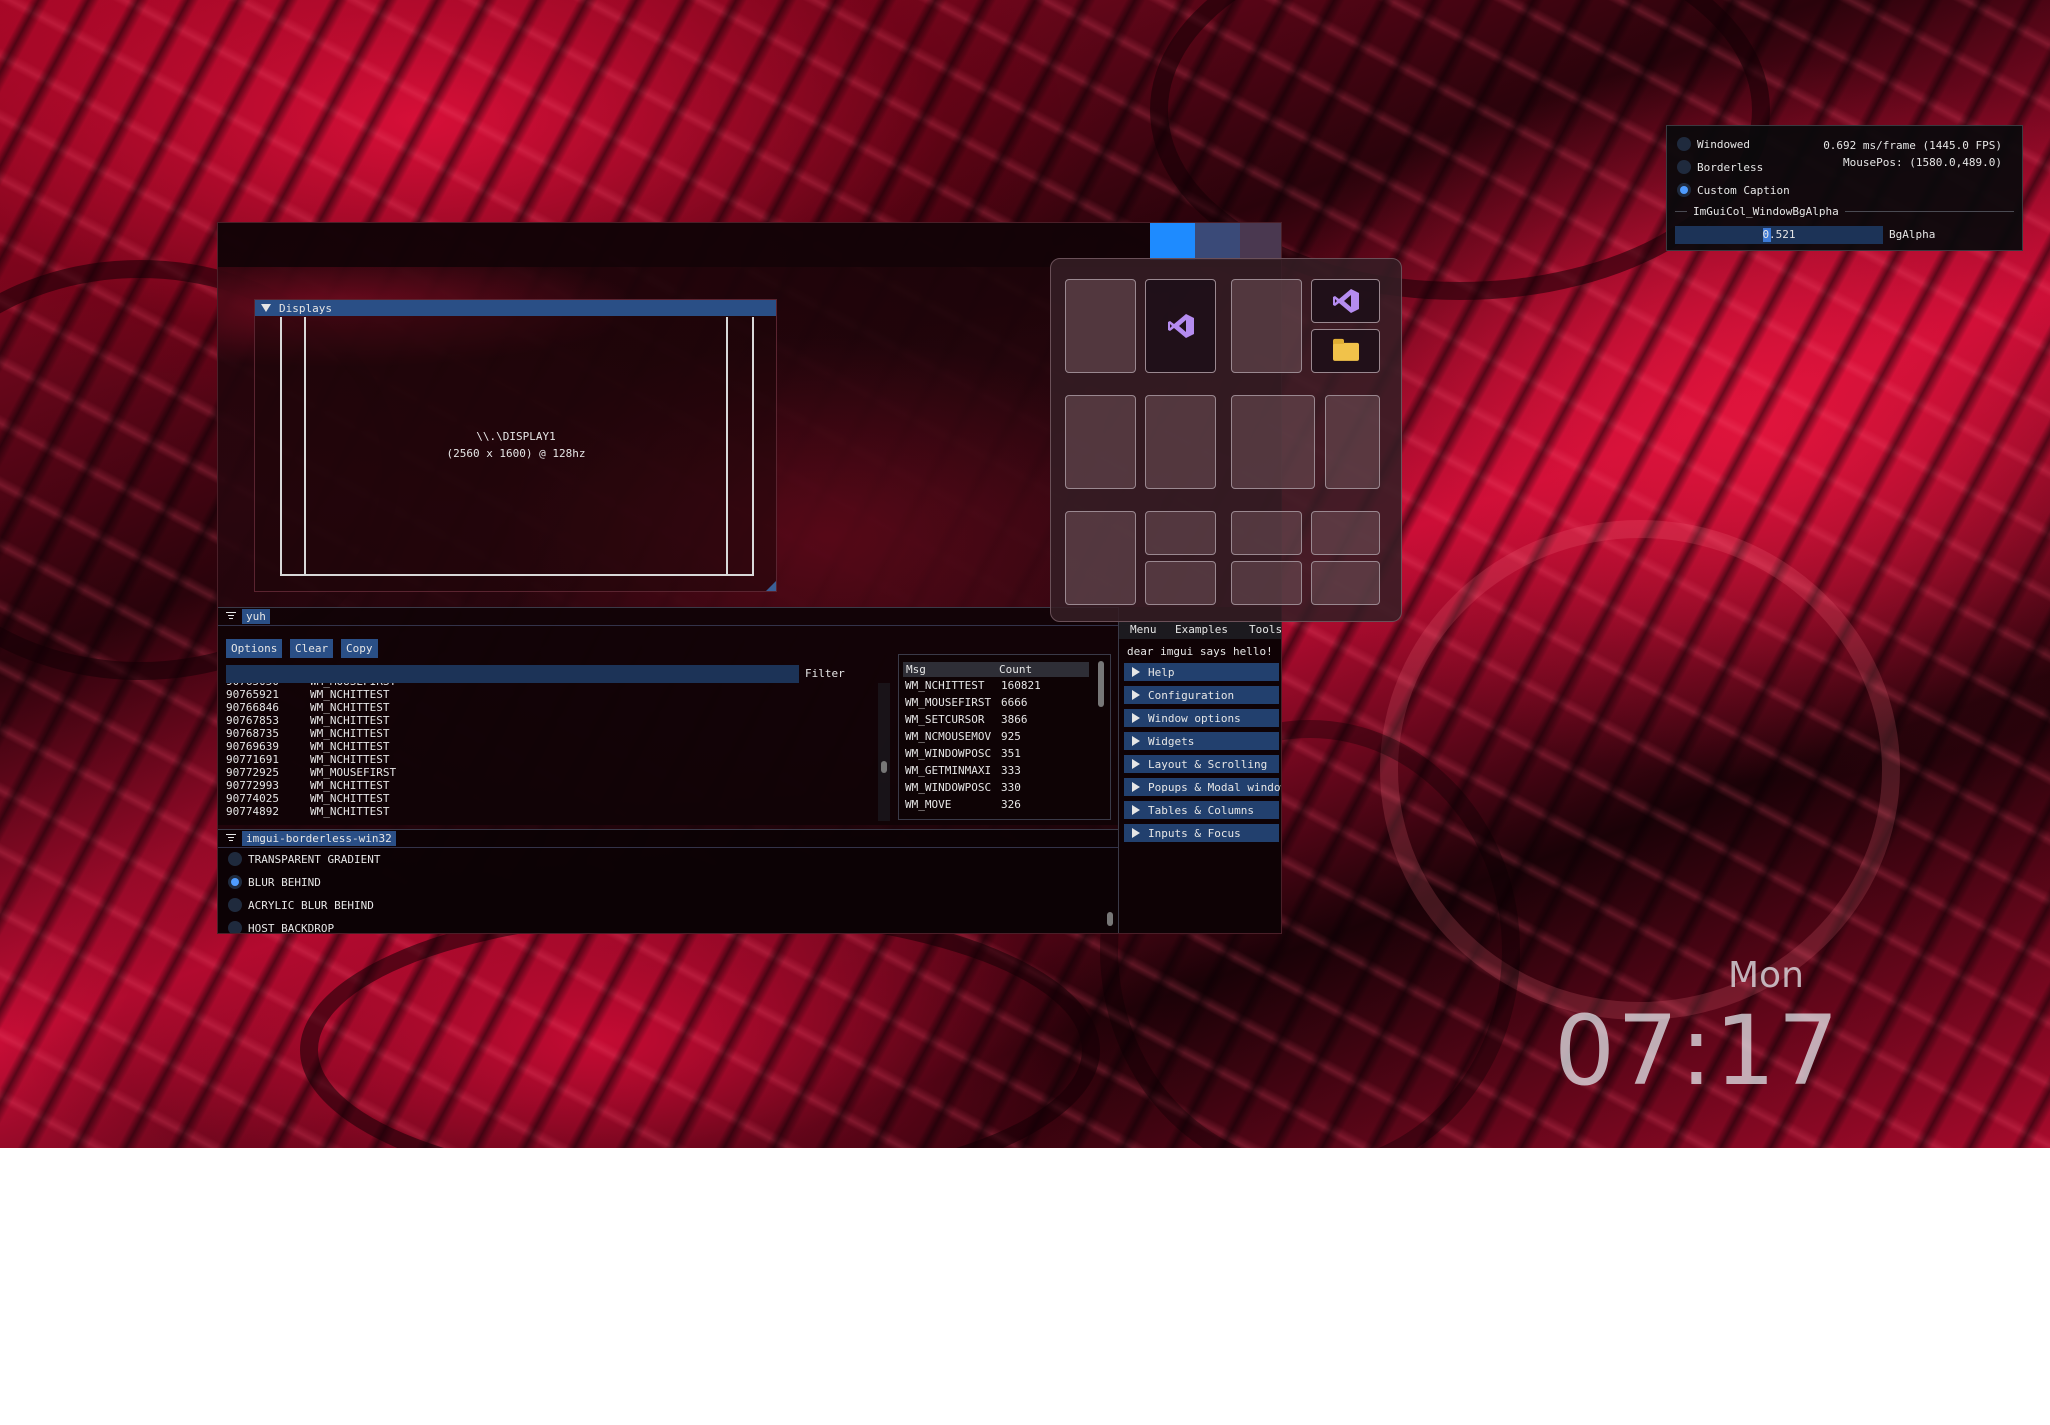 Image resolution: width=2050 pixels, height=1425 pixels. What do you see at coordinates (1110, 892) in the screenshot?
I see `borderless-scrollbar` at bounding box center [1110, 892].